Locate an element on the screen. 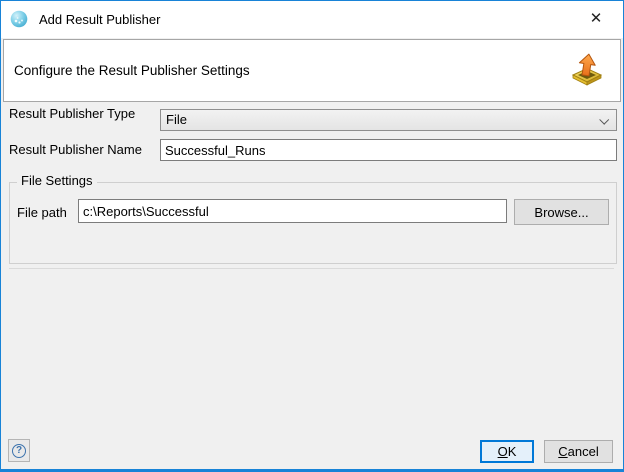  content-separator is located at coordinates (311, 268).